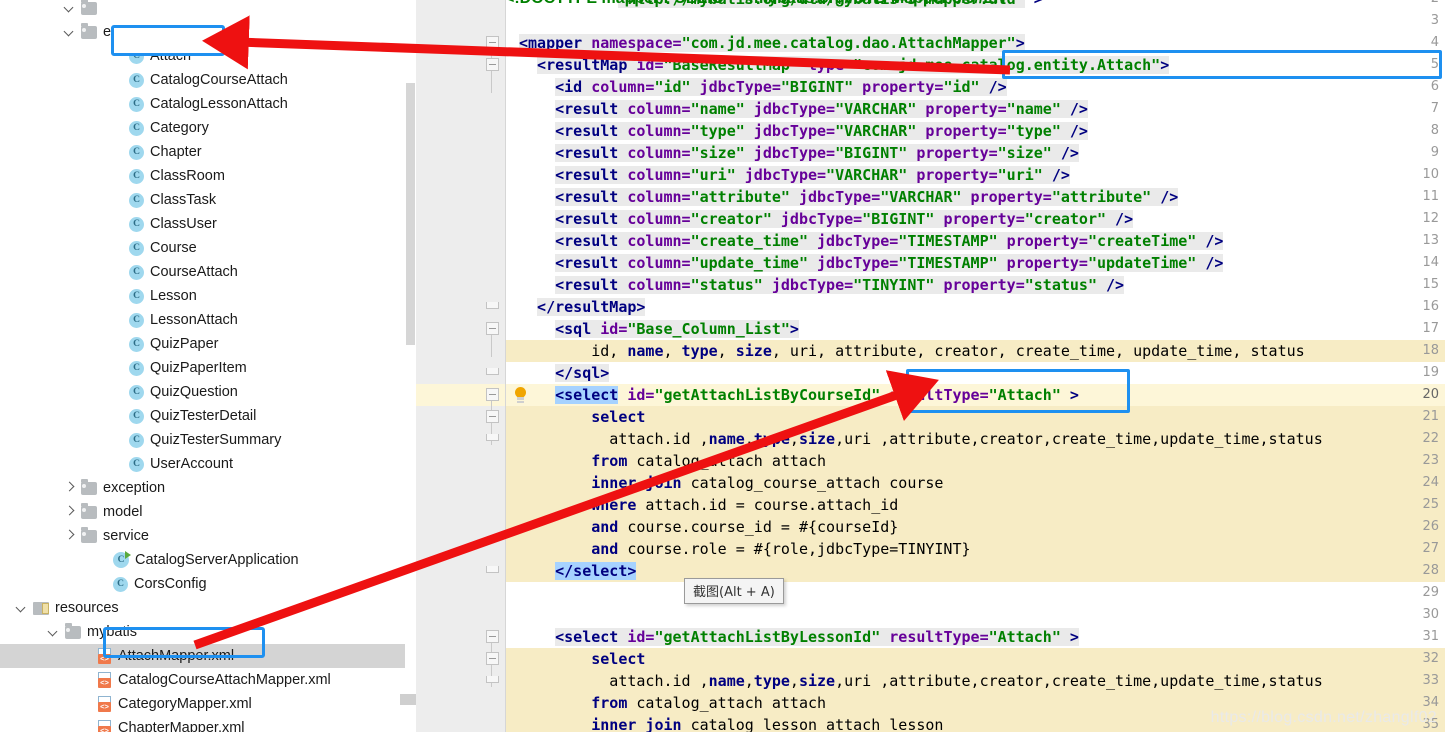 The image size is (1445, 732). I want to click on tree-item-model: model, so click(208, 512).